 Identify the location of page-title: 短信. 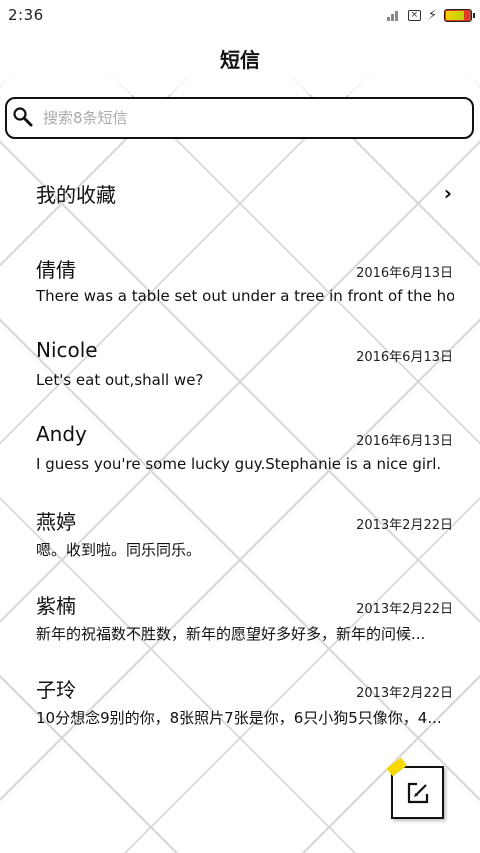
(240, 60).